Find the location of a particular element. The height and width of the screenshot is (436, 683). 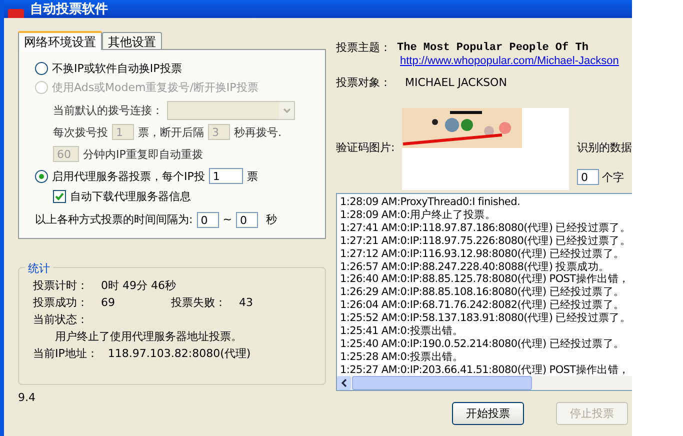

field-label: 分钟内IP重复即自动重拨 is located at coordinates (143, 154).